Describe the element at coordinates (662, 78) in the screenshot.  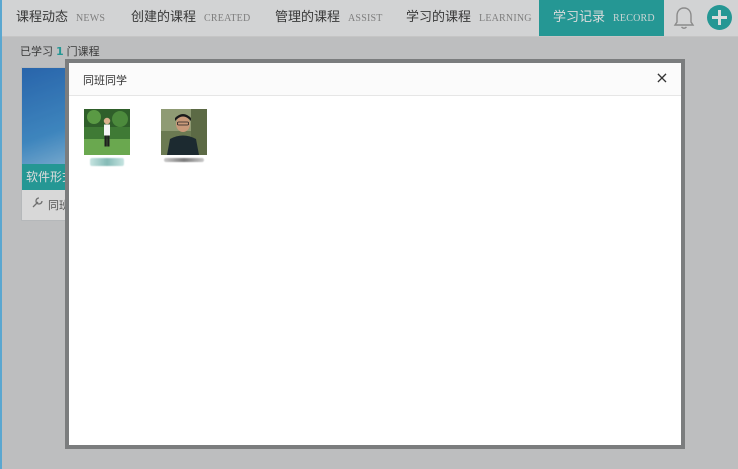
I see `close-icon: ×` at that location.